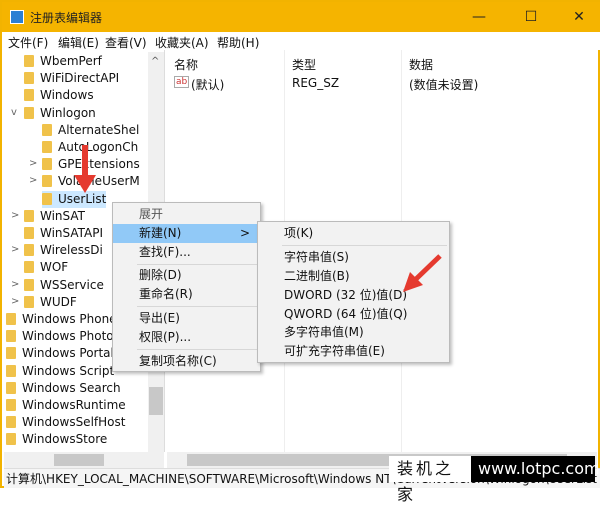 The width and height of the screenshot is (600, 508). What do you see at coordinates (427, 268) in the screenshot?
I see `arrow-to-dword` at bounding box center [427, 268].